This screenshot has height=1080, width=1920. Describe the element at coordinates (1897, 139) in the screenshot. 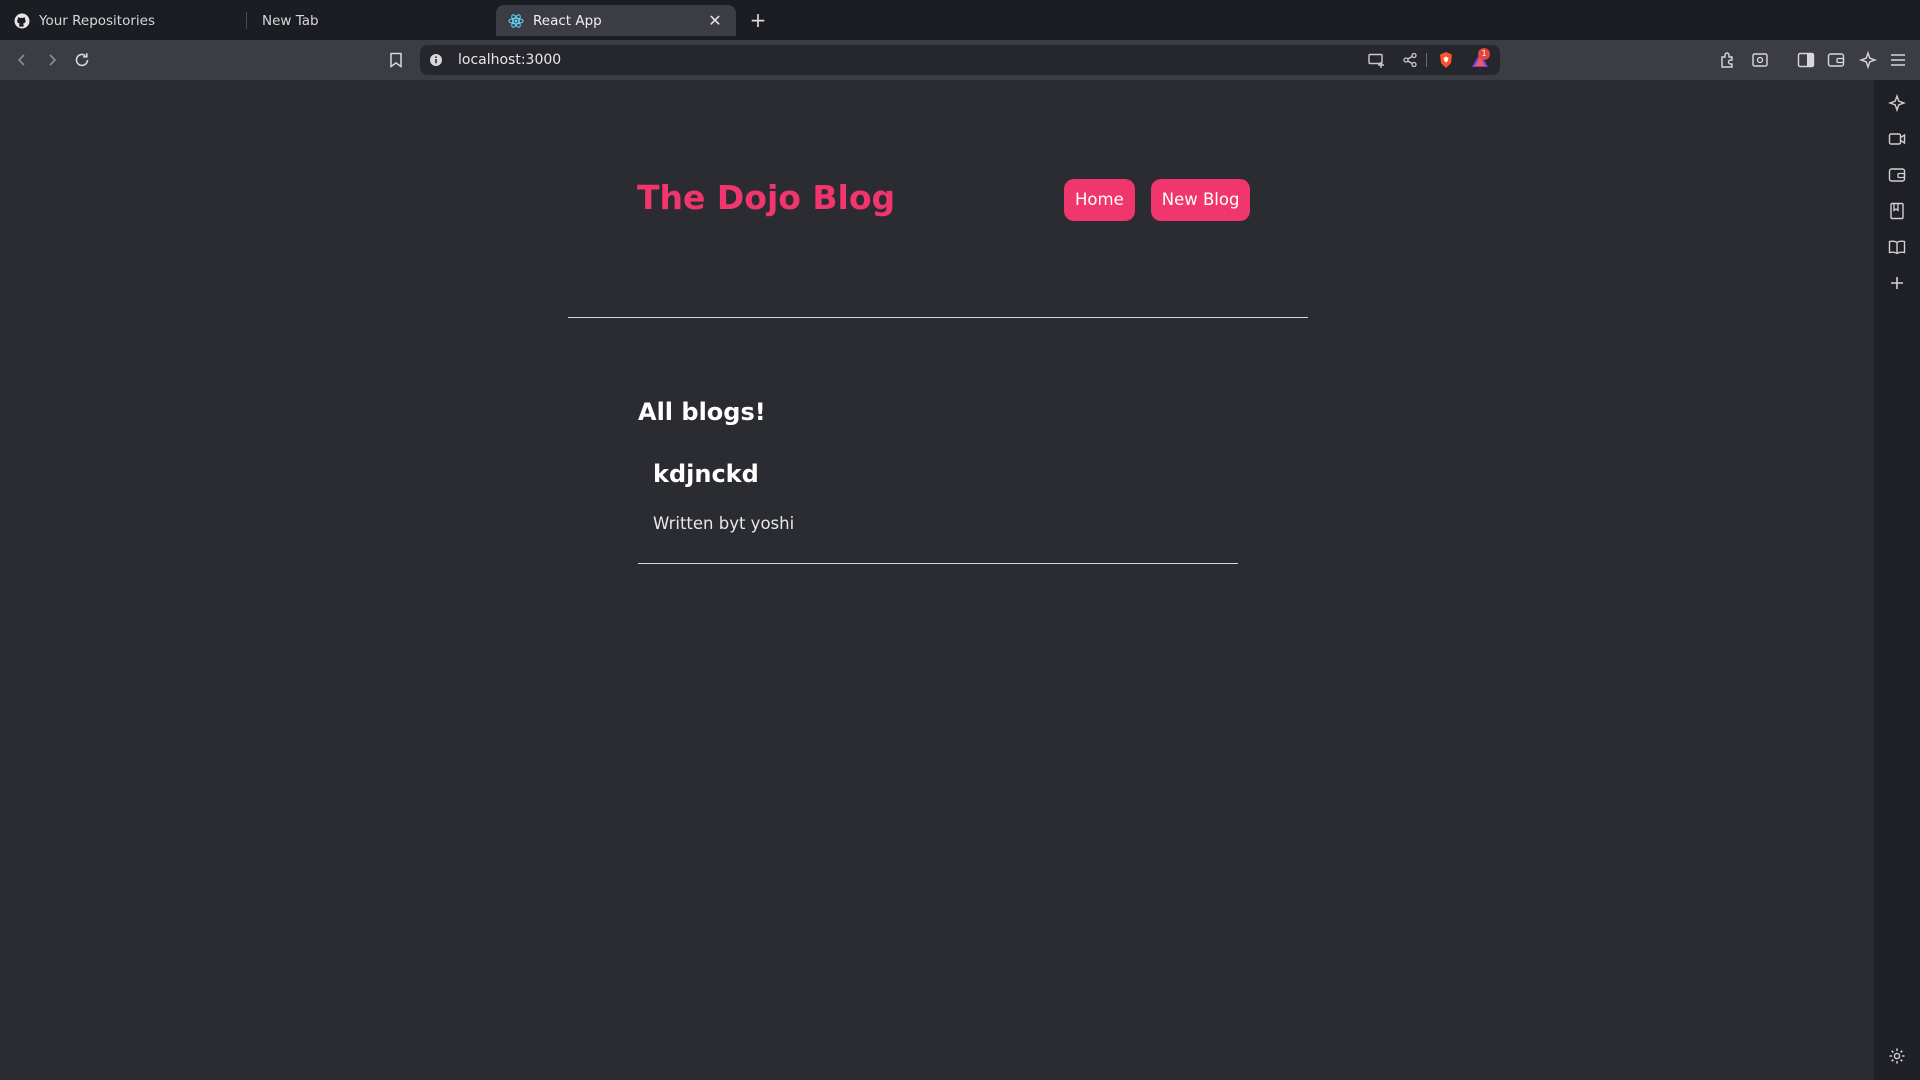

I see `video-icon` at that location.